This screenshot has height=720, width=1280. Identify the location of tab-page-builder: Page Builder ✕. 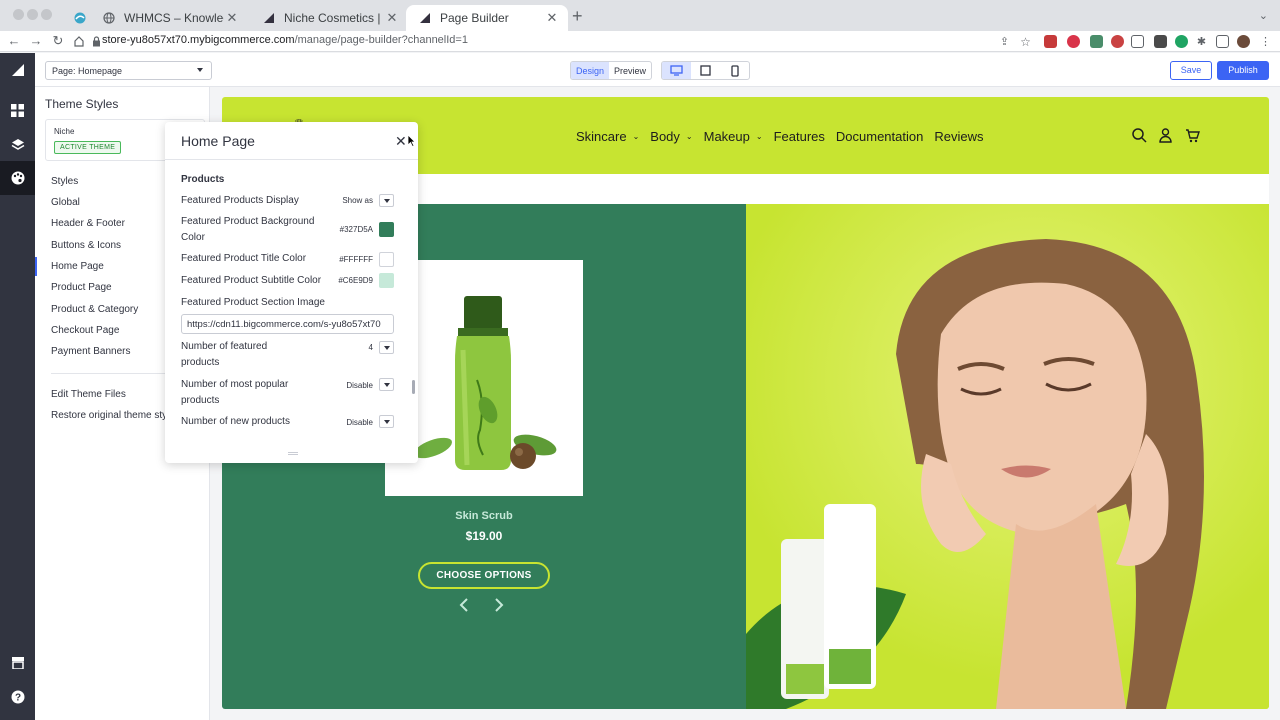
(487, 18).